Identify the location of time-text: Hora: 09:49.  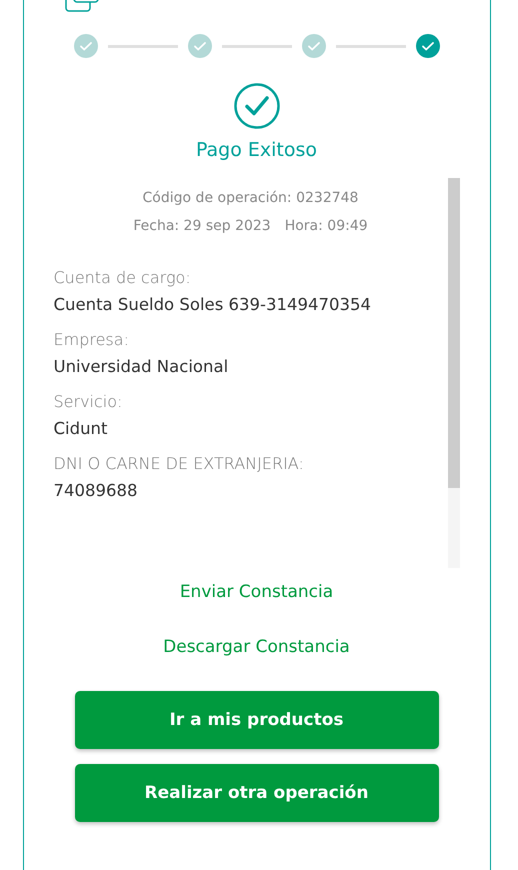
(326, 226).